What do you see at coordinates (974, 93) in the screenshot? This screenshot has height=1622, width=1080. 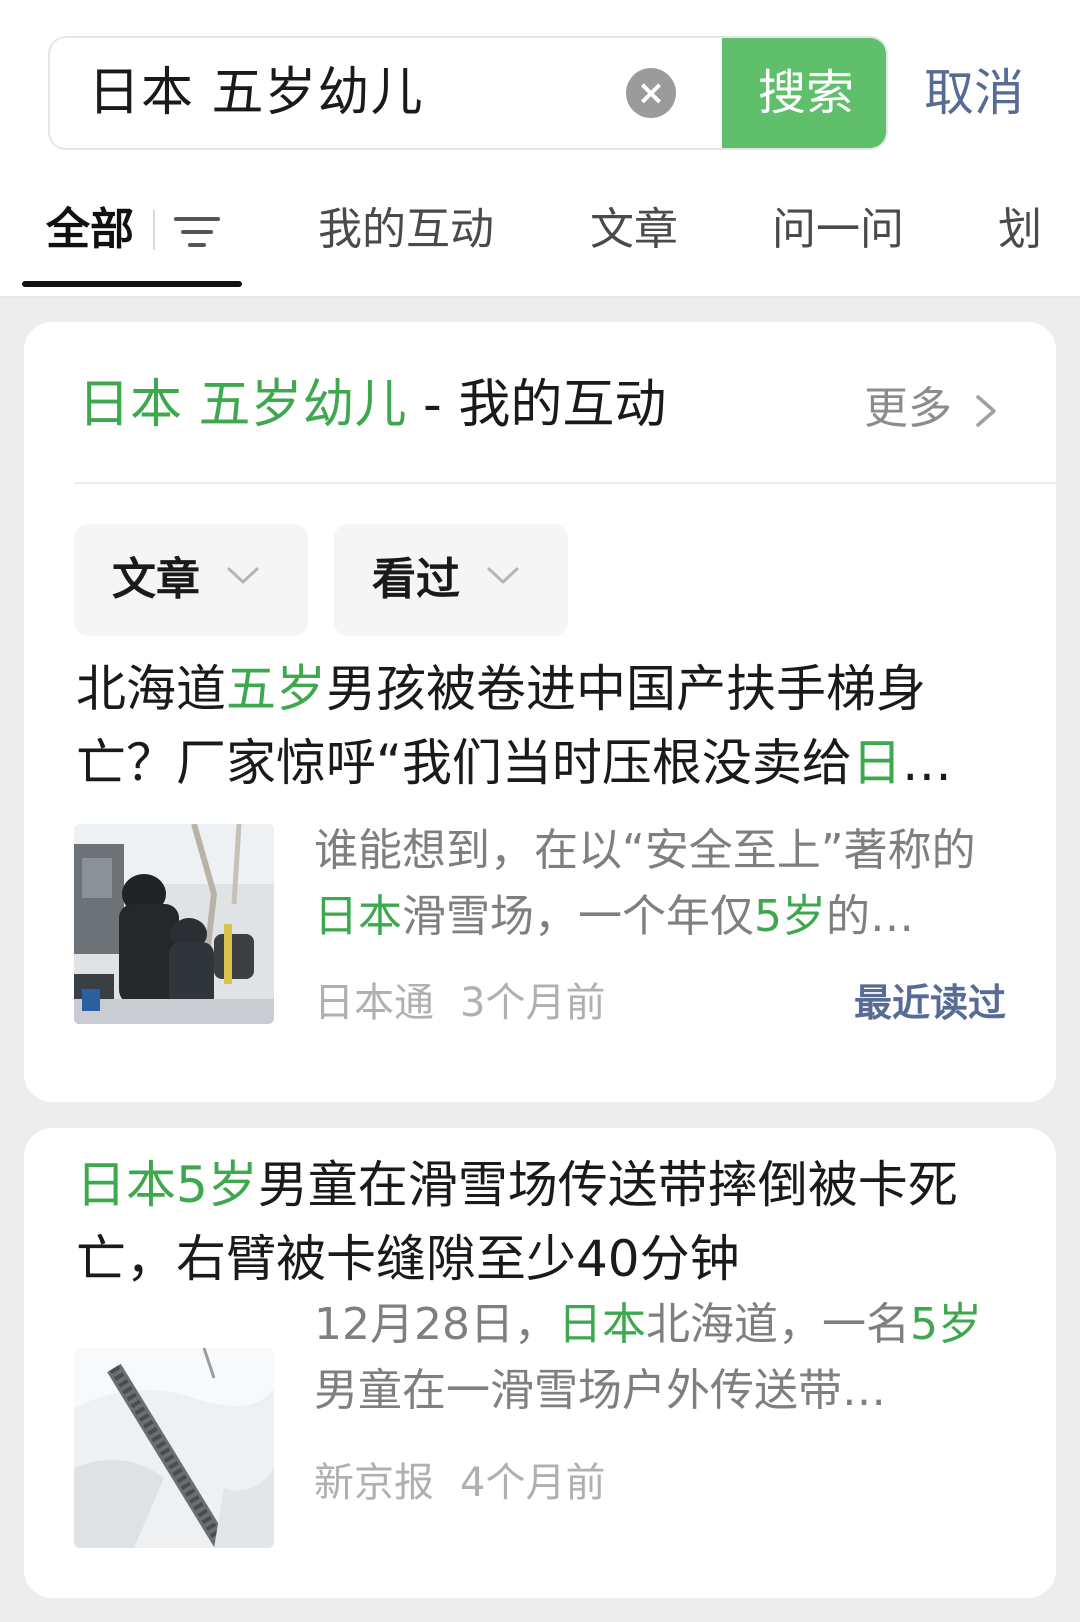 I see `cancel-button: 取消` at bounding box center [974, 93].